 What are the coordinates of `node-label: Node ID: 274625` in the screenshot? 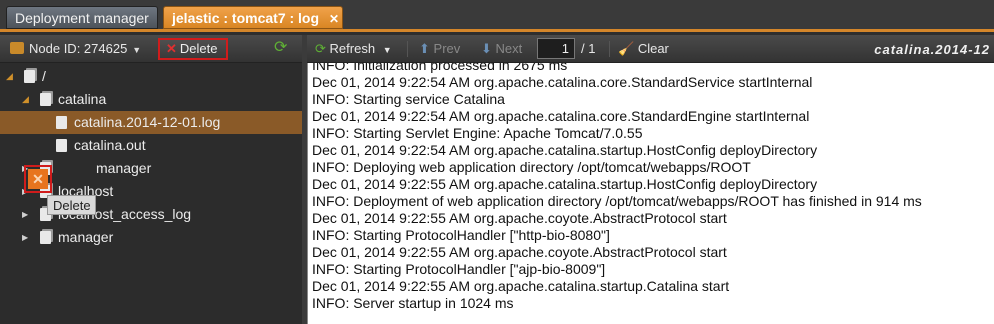 It's located at (78, 48).